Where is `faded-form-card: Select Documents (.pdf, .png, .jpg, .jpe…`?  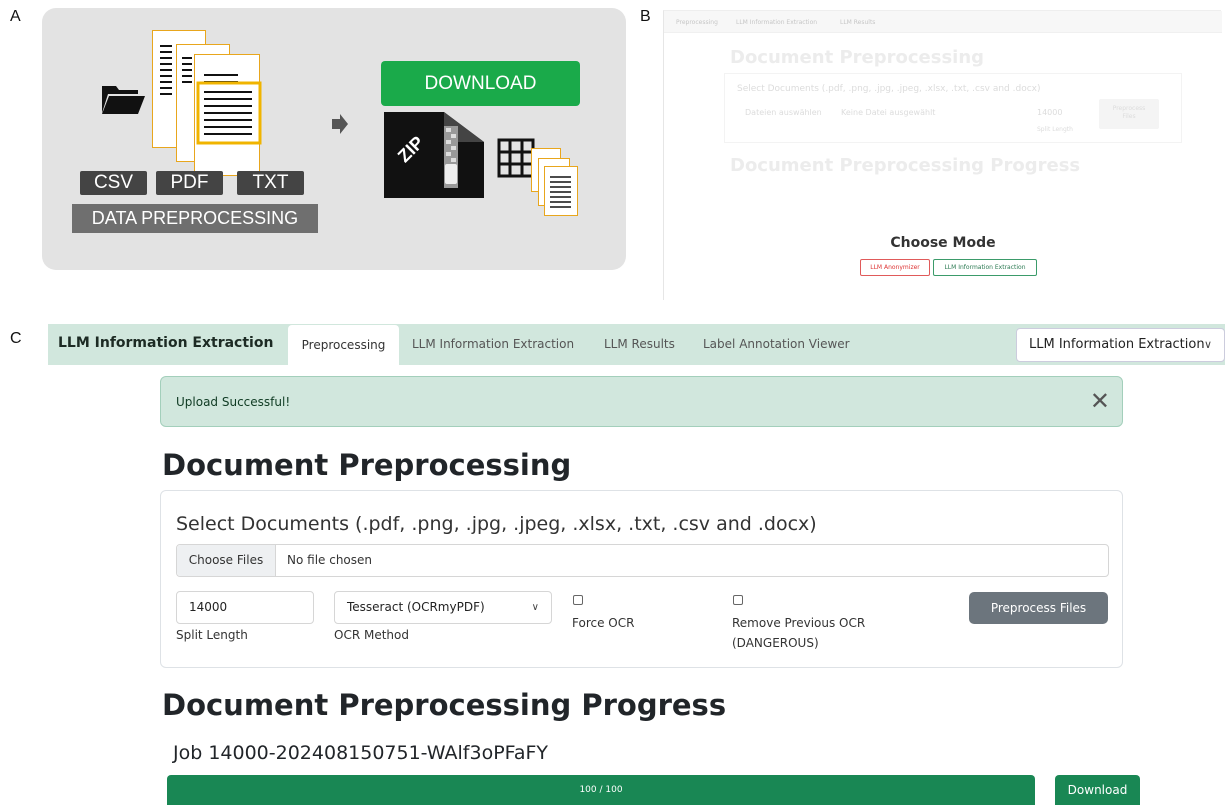 faded-form-card: Select Documents (.pdf, .png, .jpg, .jpe… is located at coordinates (953, 108).